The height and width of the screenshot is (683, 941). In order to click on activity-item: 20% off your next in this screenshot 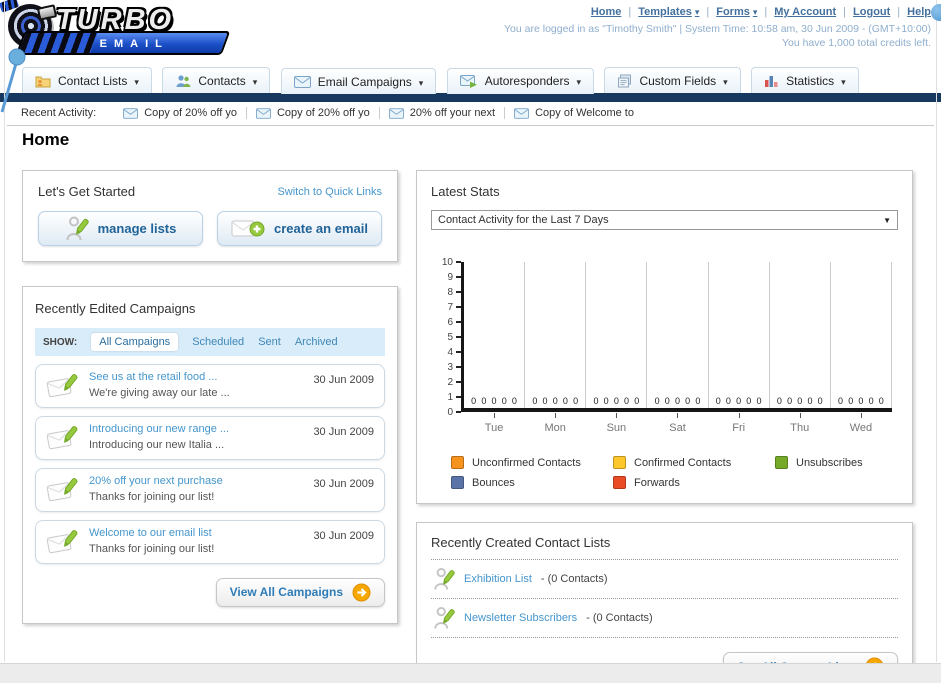, I will do `click(443, 113)`.